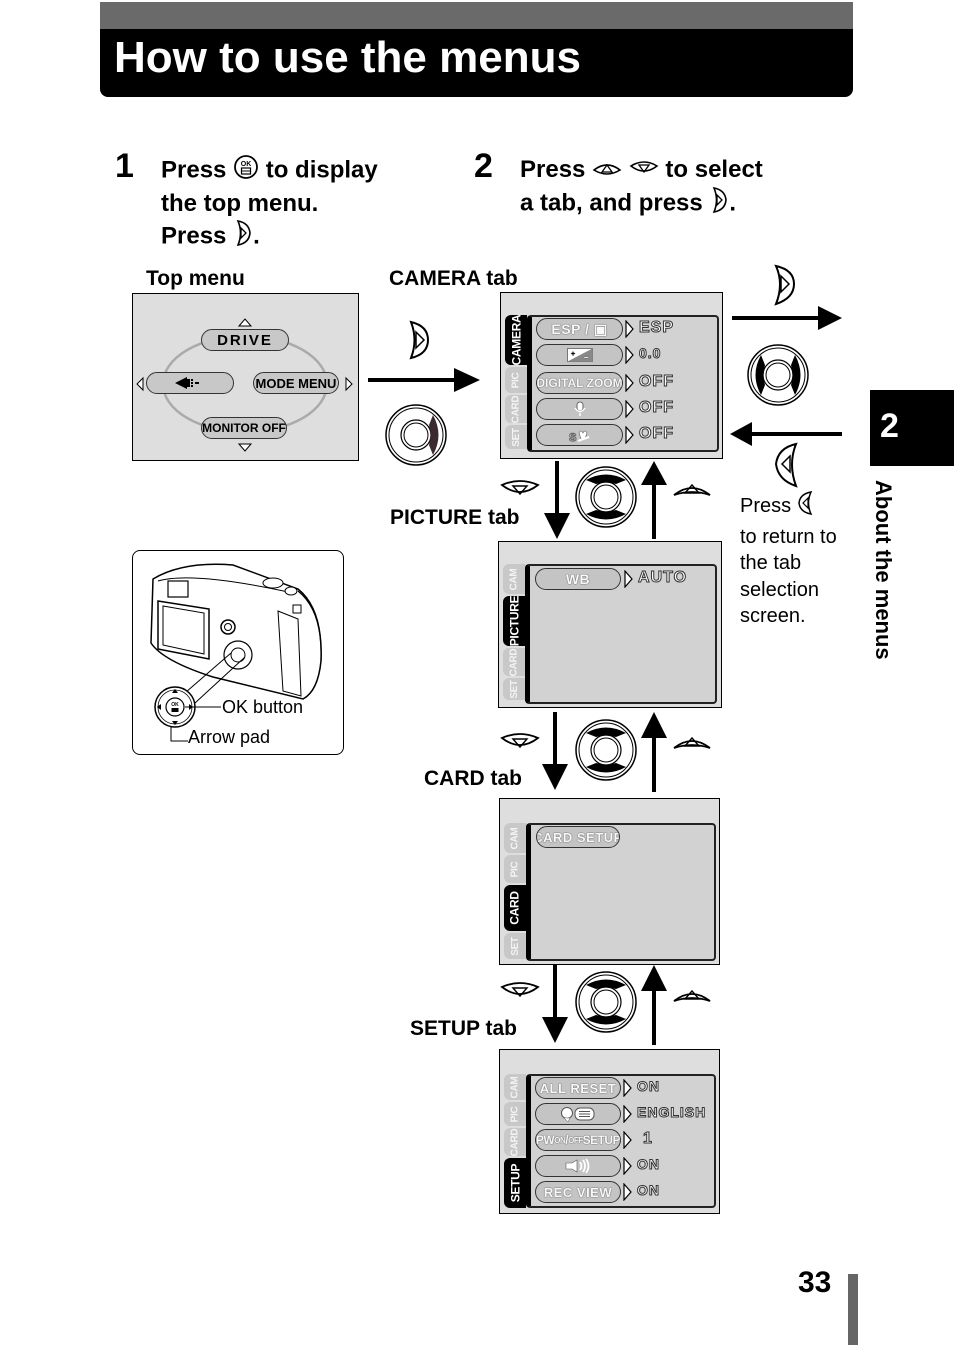 The image size is (954, 1345). What do you see at coordinates (194, 170) in the screenshot?
I see `step-1-text-press: Press` at bounding box center [194, 170].